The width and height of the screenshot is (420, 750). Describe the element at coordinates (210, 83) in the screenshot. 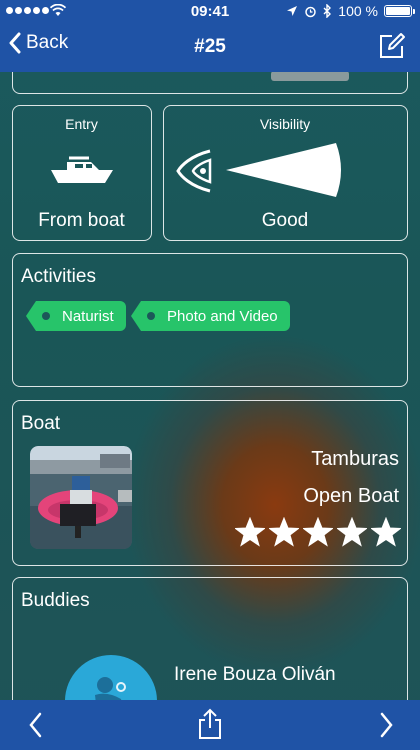

I see `previous-card` at that location.